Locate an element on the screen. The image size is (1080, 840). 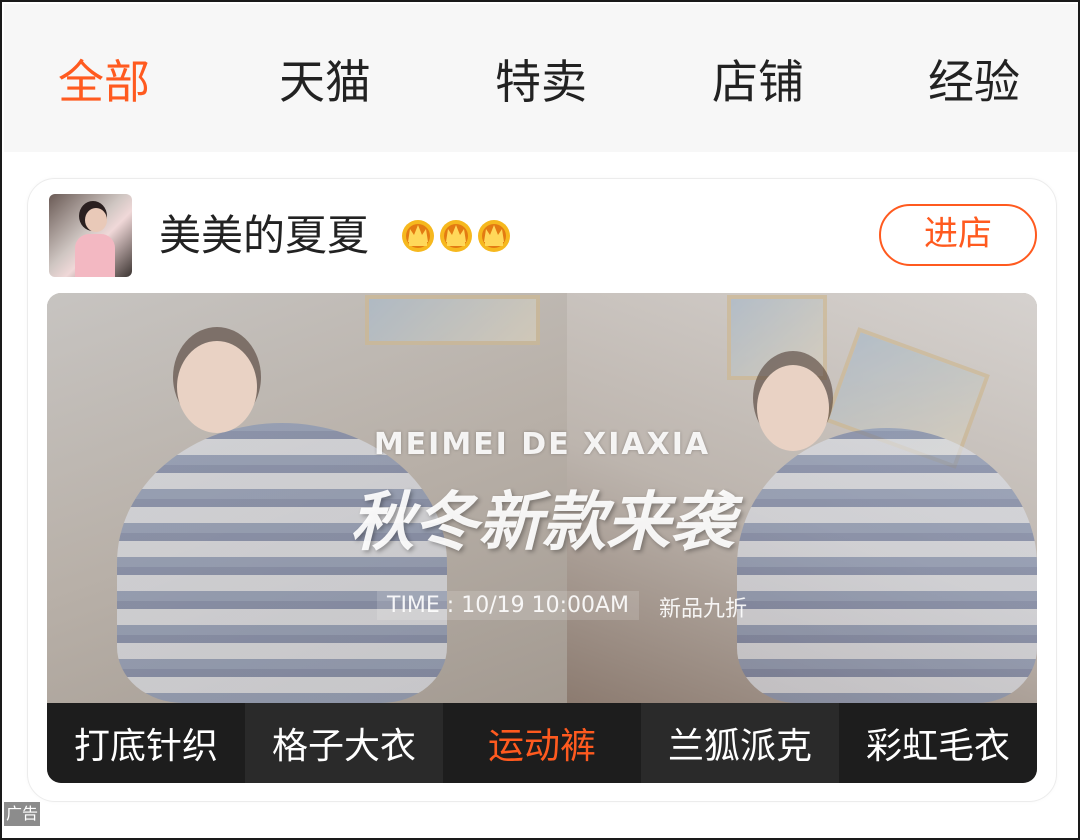
banner-model-left is located at coordinates (282, 563).